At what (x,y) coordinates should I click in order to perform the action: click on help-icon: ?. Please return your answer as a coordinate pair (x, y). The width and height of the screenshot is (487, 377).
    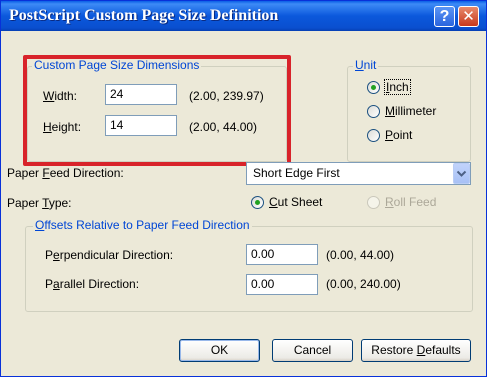
    Looking at the image, I should click on (444, 16).